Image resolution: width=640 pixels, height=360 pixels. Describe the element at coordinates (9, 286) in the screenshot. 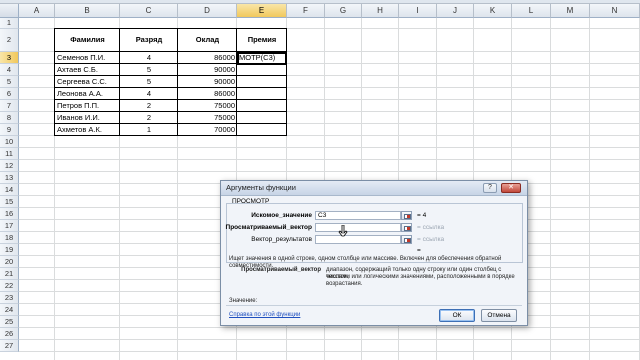

I see `row-header-22: 22` at that location.